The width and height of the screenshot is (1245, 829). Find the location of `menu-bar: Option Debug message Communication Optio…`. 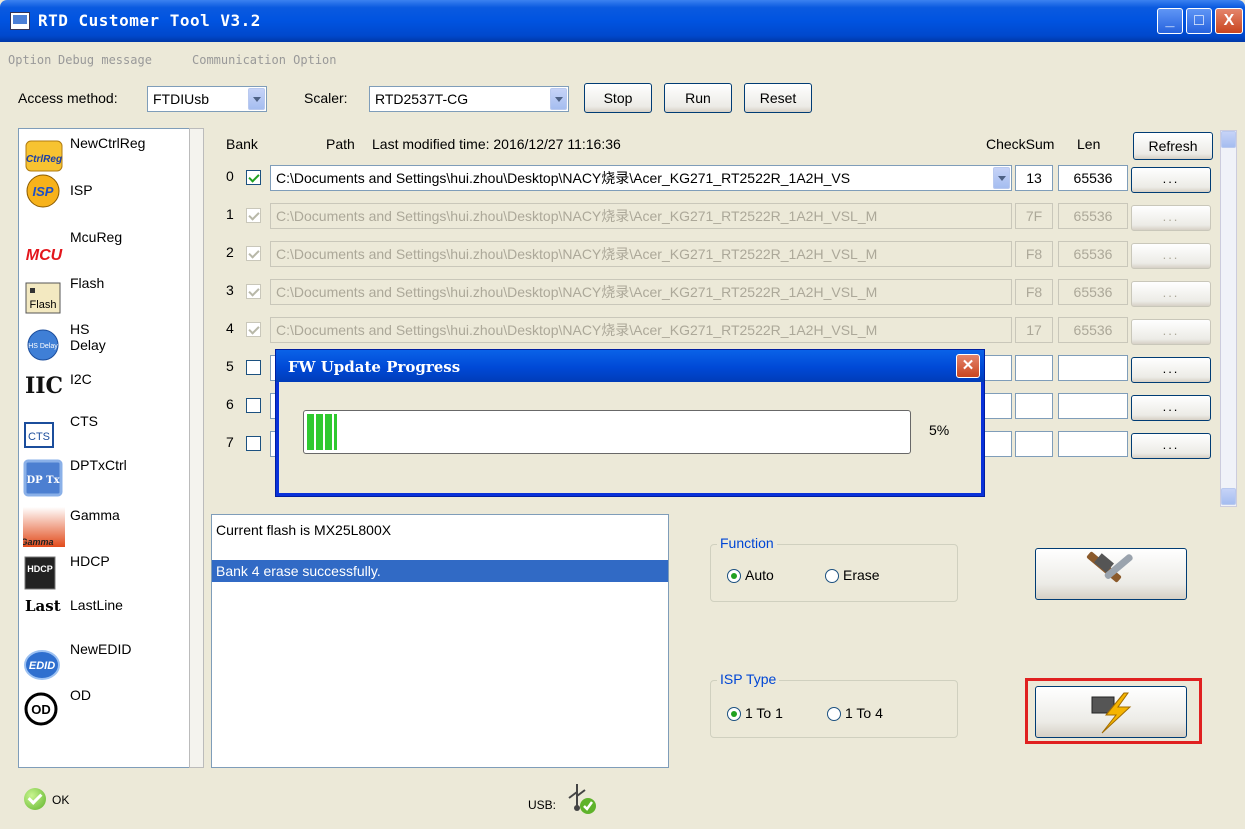

menu-bar: Option Debug message Communication Optio… is located at coordinates (622, 59).